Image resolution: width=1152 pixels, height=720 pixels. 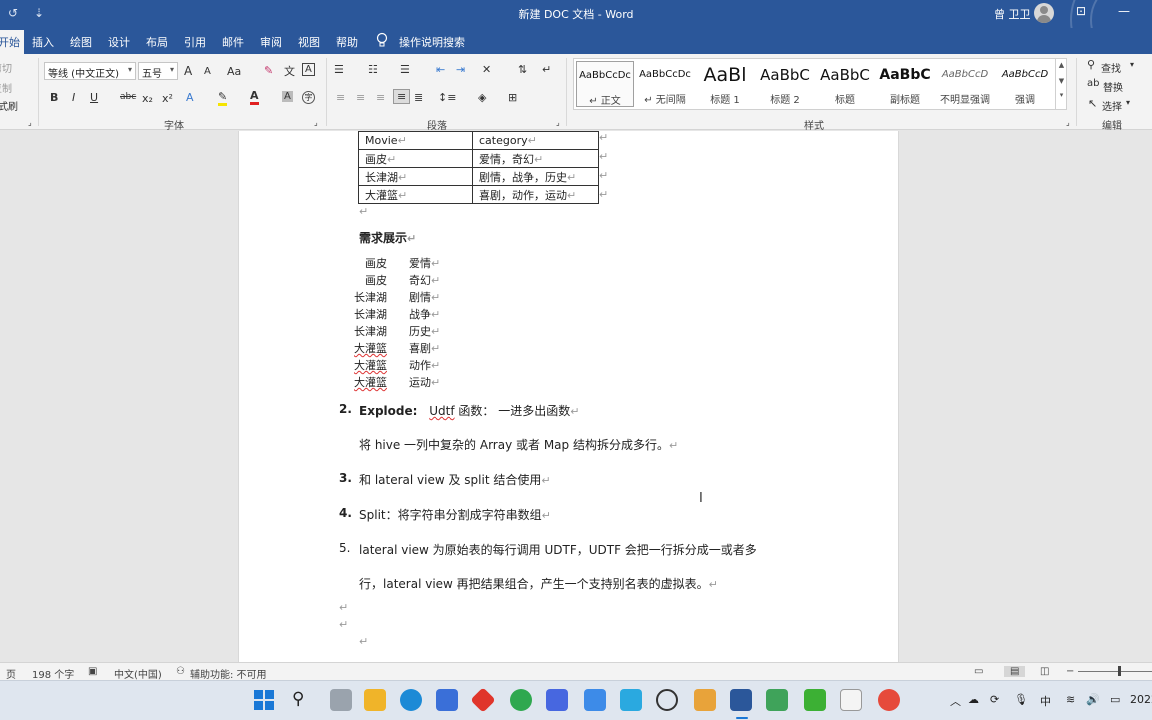 What do you see at coordinates (394, 280) in the screenshot?
I see `list-item: 画皮 奇幻↵` at bounding box center [394, 280].